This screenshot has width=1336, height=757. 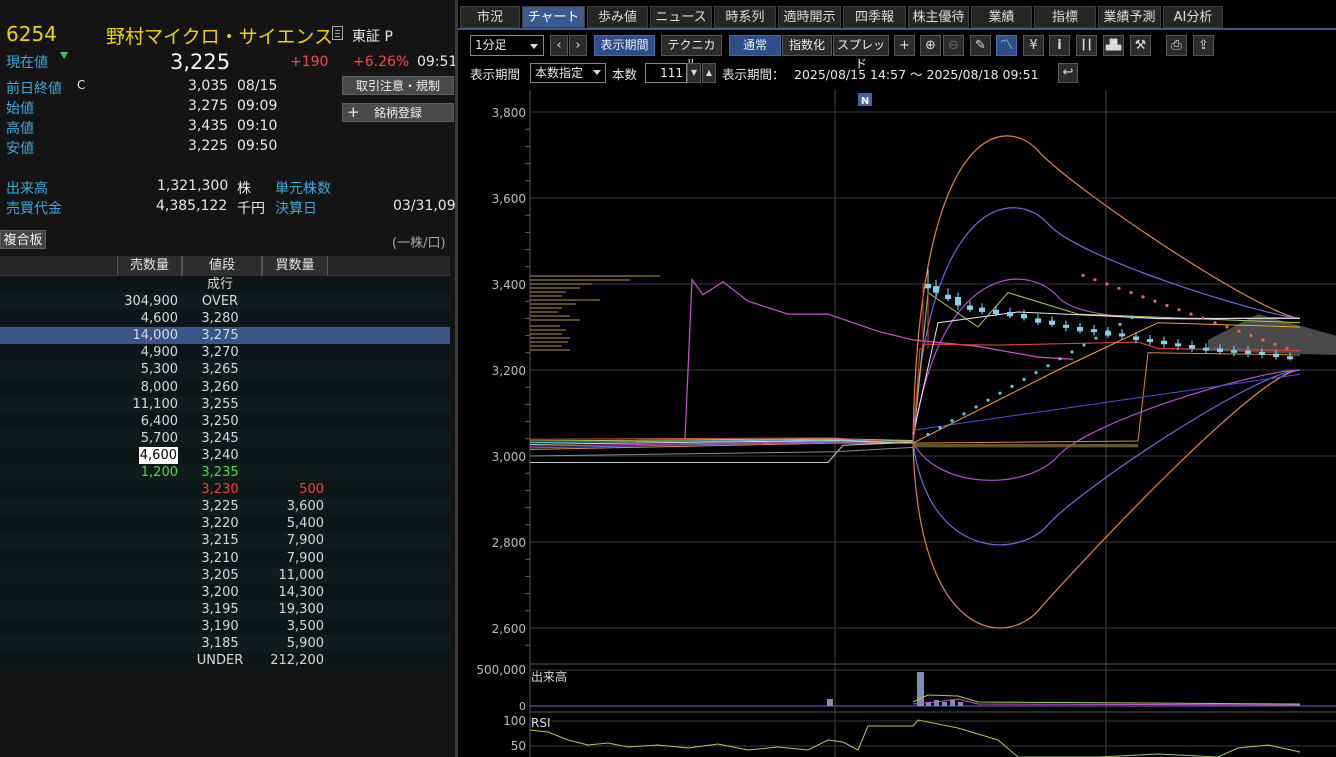 I want to click on order-book-row: 11,100 3,255, so click(x=225, y=404).